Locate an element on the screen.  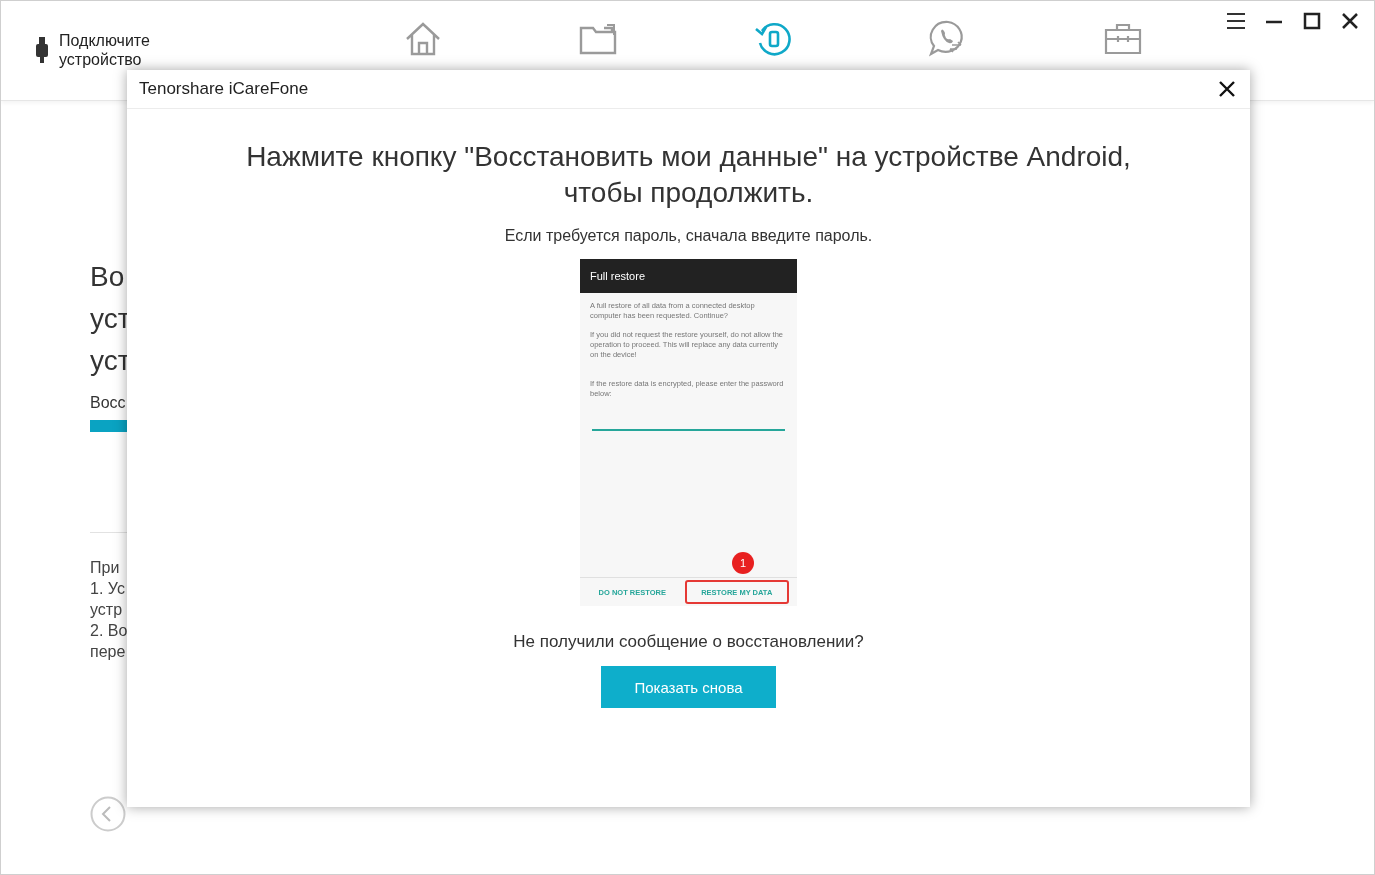
close-icon is located at coordinates (1350, 21).